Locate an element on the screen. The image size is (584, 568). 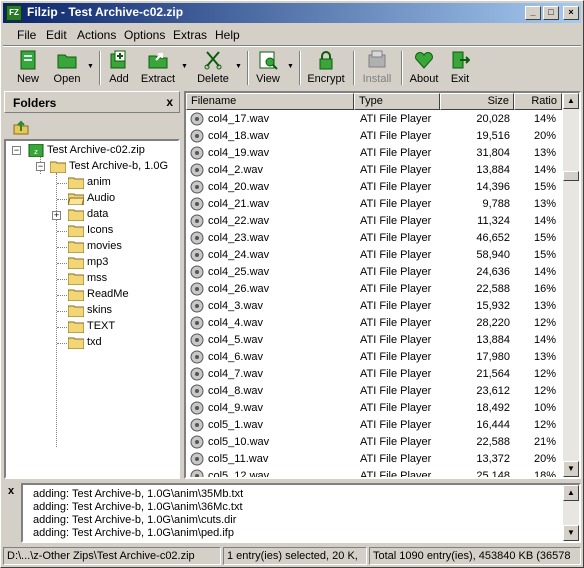
file-name: col4_5.wav is located at coordinates (236, 340).